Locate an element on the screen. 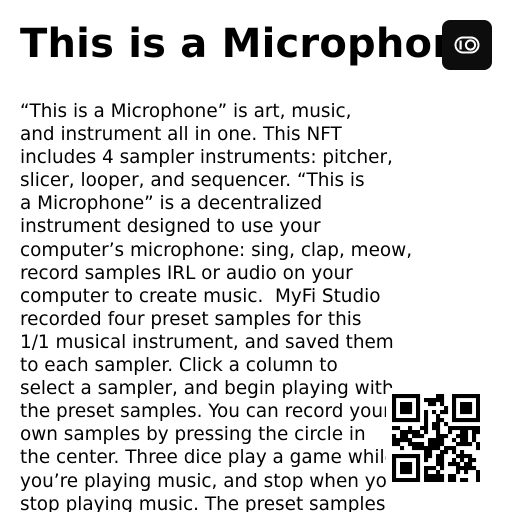 This screenshot has height=512, width=512. description-line: stop playing music. The preset samples is located at coordinates (203, 502).